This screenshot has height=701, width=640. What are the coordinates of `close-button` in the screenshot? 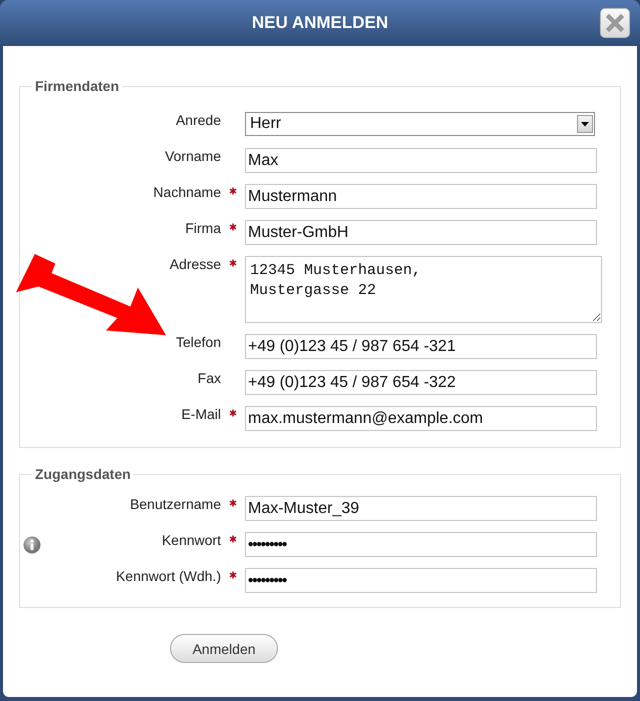 It's located at (615, 23).